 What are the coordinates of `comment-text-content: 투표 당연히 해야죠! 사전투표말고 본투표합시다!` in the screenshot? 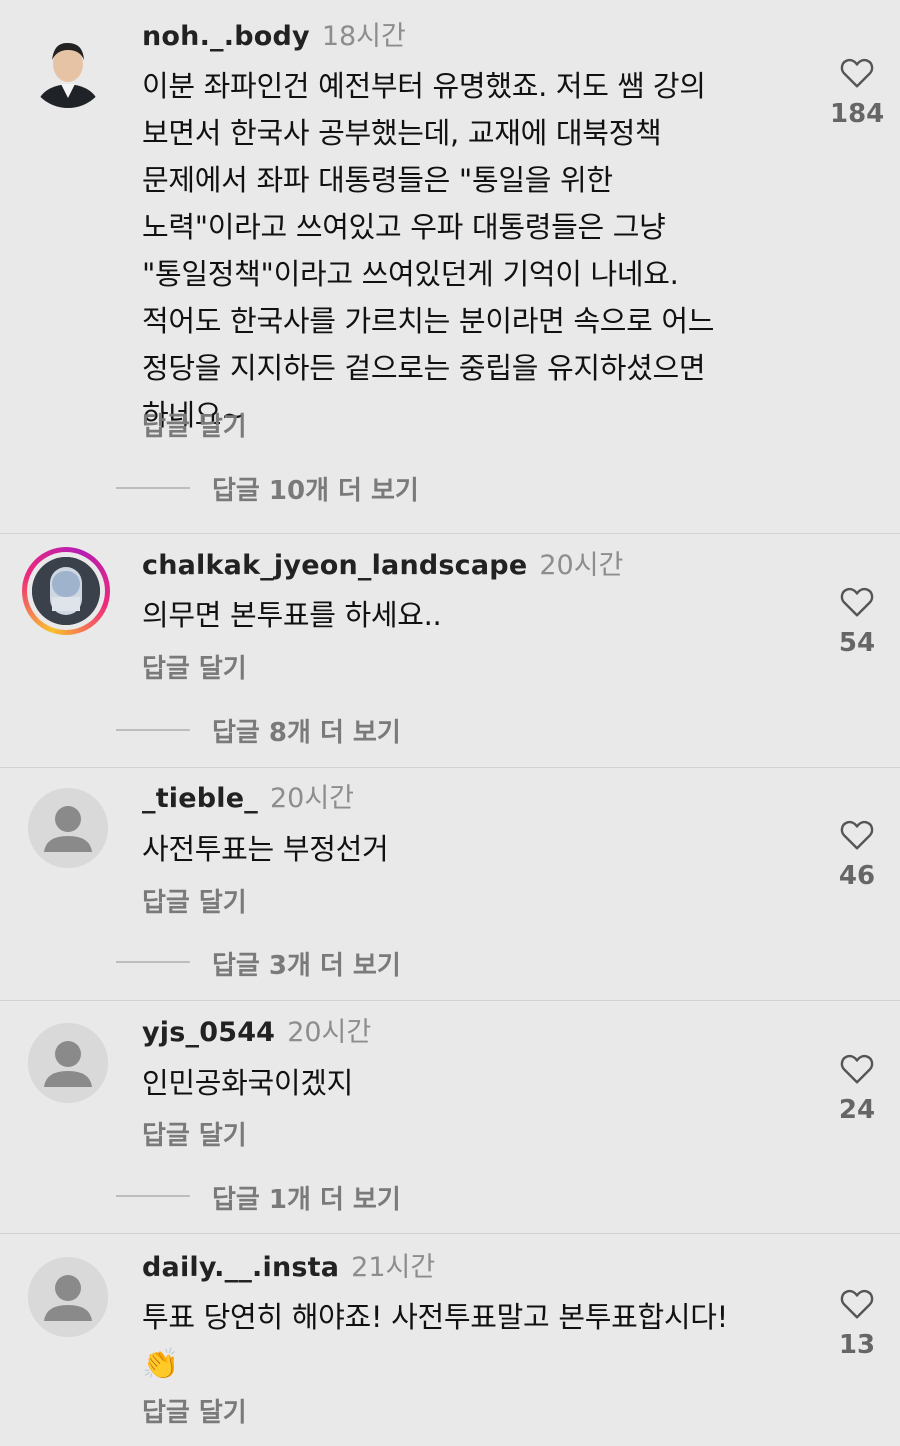 It's located at (435, 1317).